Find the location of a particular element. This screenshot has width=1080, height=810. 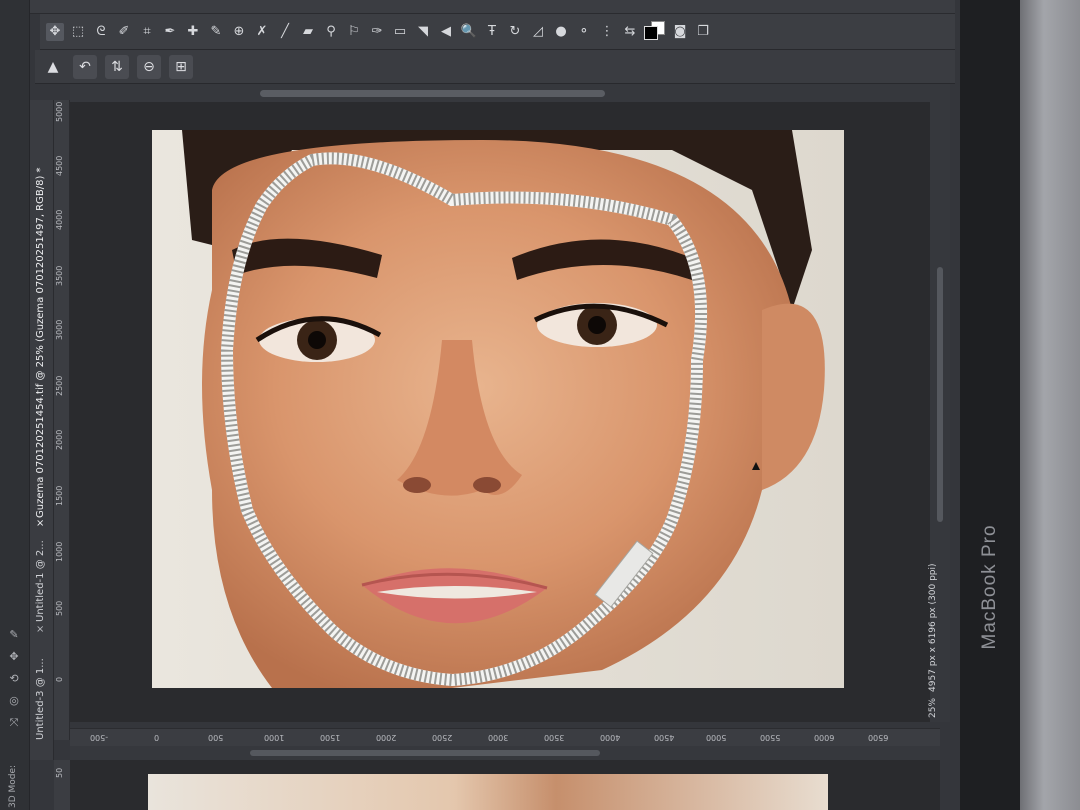

path-select-icon: ◥ is located at coordinates (423, 32).